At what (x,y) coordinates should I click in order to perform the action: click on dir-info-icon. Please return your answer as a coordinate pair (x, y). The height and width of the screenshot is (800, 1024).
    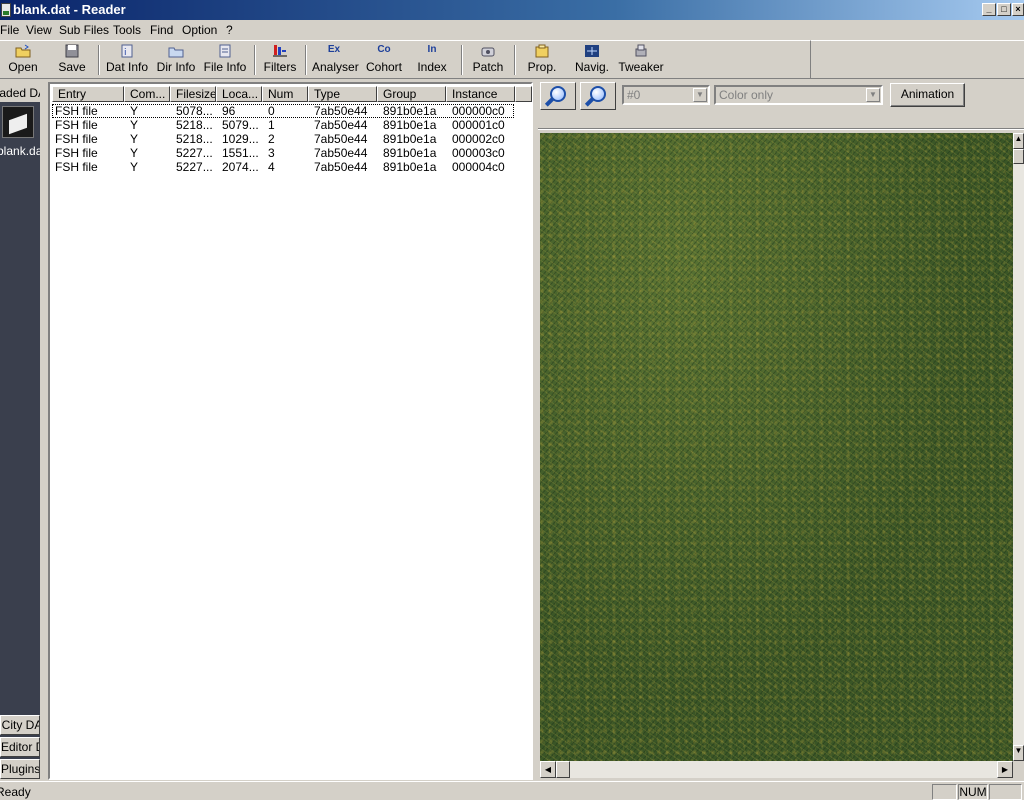
    Looking at the image, I should click on (176, 51).